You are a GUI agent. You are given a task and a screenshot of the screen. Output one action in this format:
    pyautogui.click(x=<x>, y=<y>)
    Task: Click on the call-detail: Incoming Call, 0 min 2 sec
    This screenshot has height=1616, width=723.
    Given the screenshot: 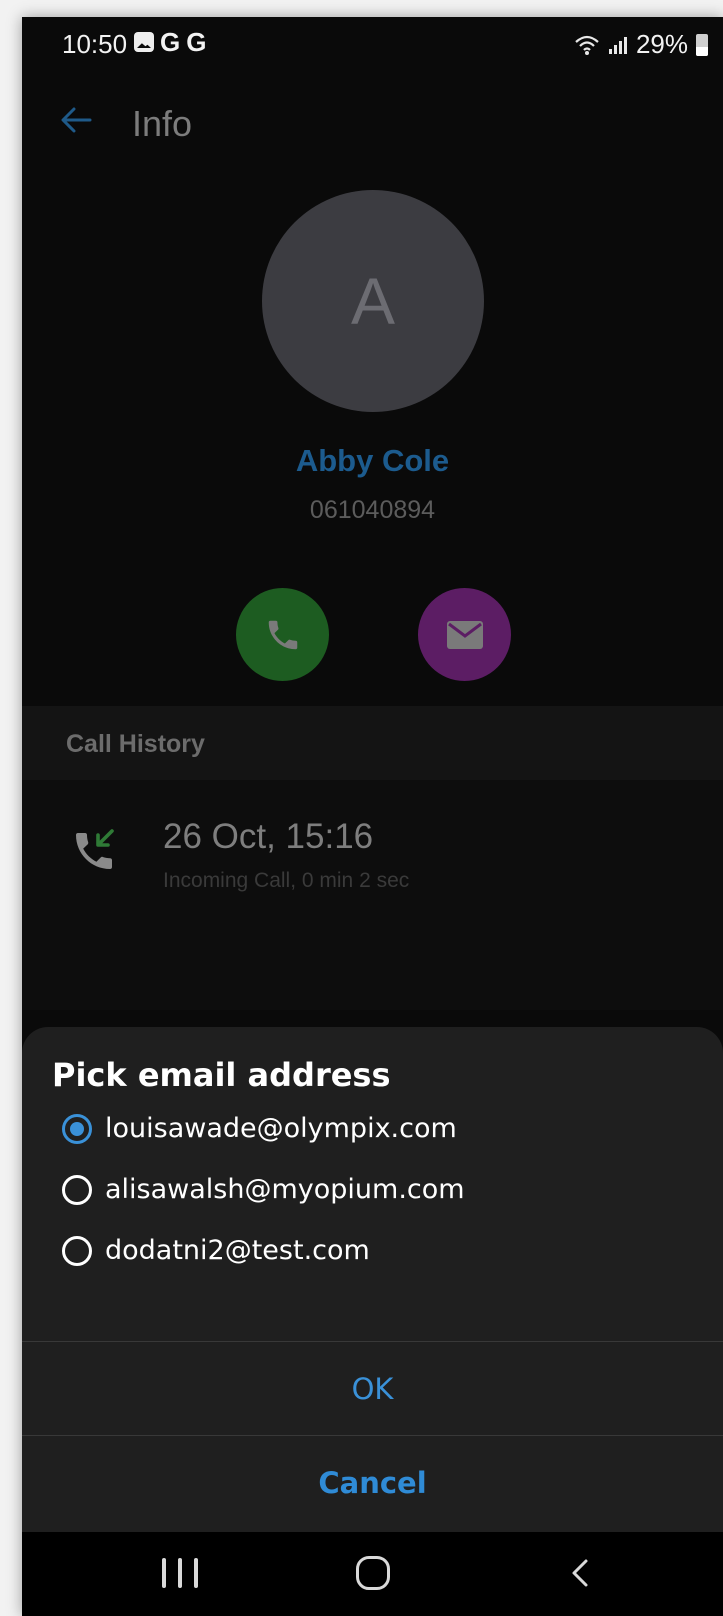 What is the action you would take?
    pyautogui.click(x=286, y=880)
    